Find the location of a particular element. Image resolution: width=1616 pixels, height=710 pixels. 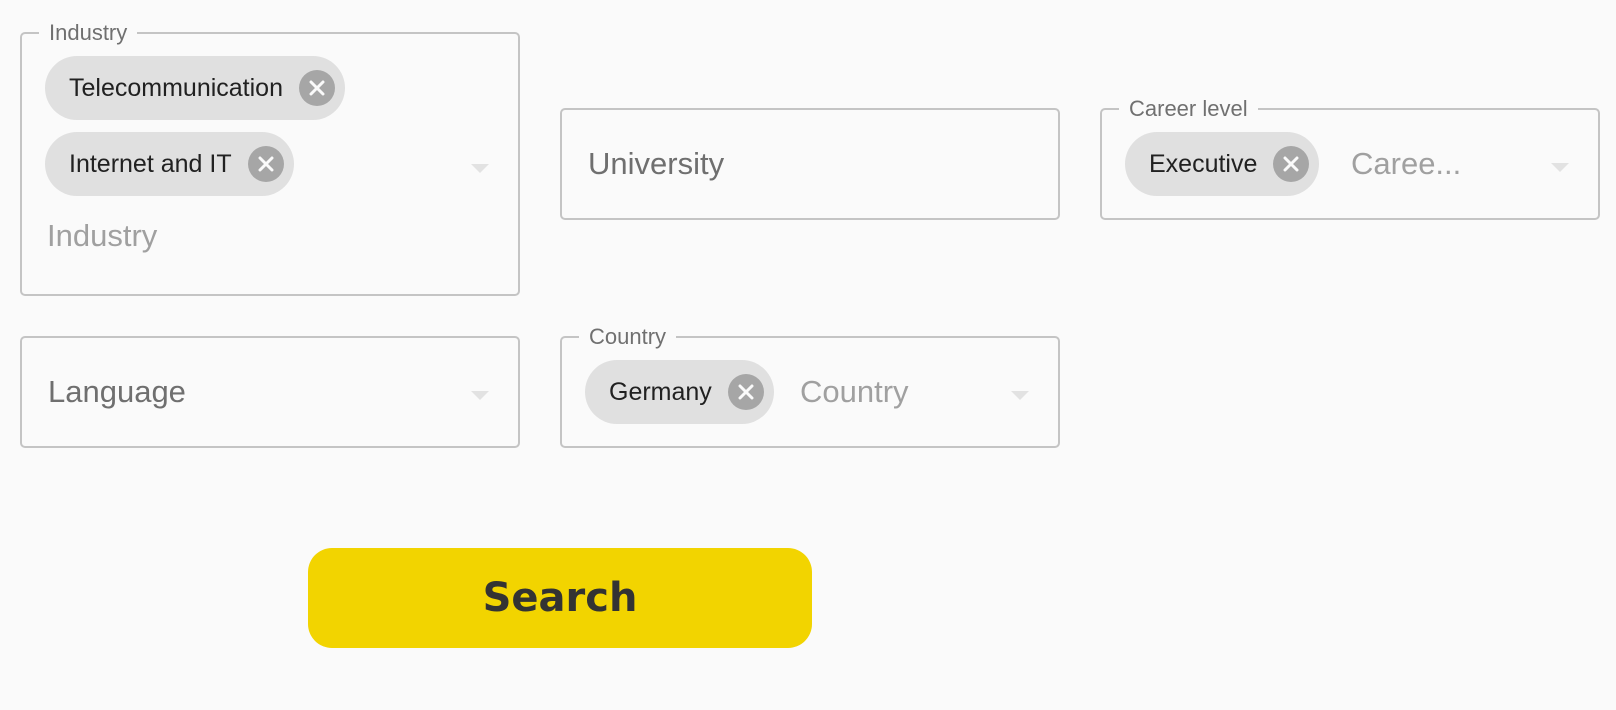

industry-chip-internet-and-it: Internet and IT is located at coordinates (169, 164).